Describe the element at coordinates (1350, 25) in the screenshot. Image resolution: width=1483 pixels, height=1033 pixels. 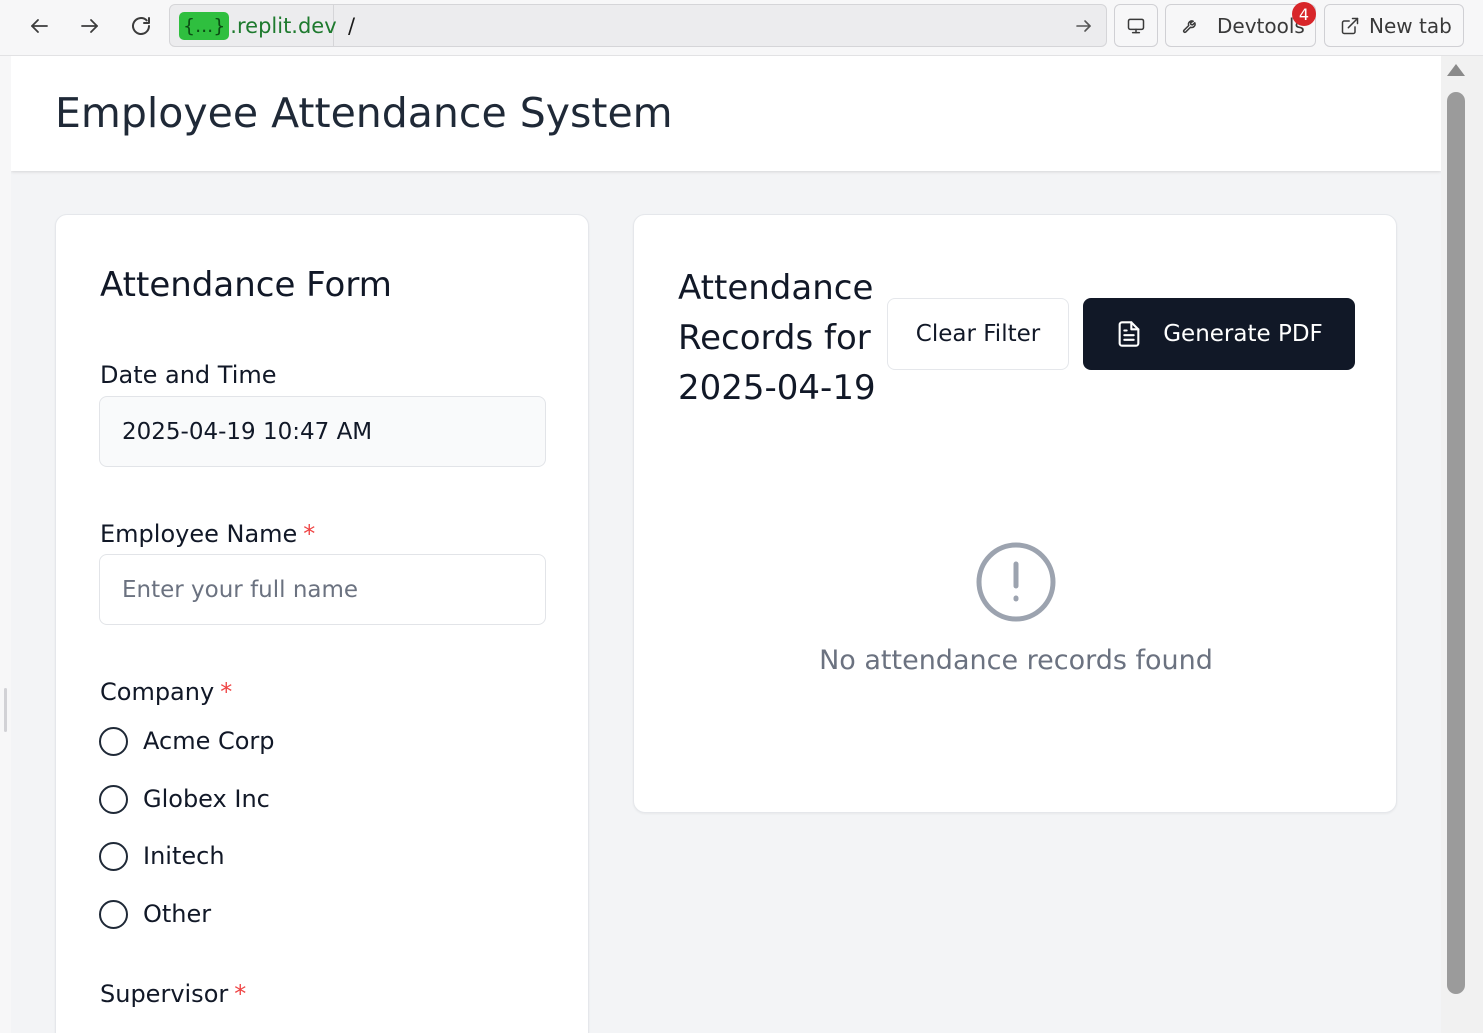
I see `external-link-icon` at that location.